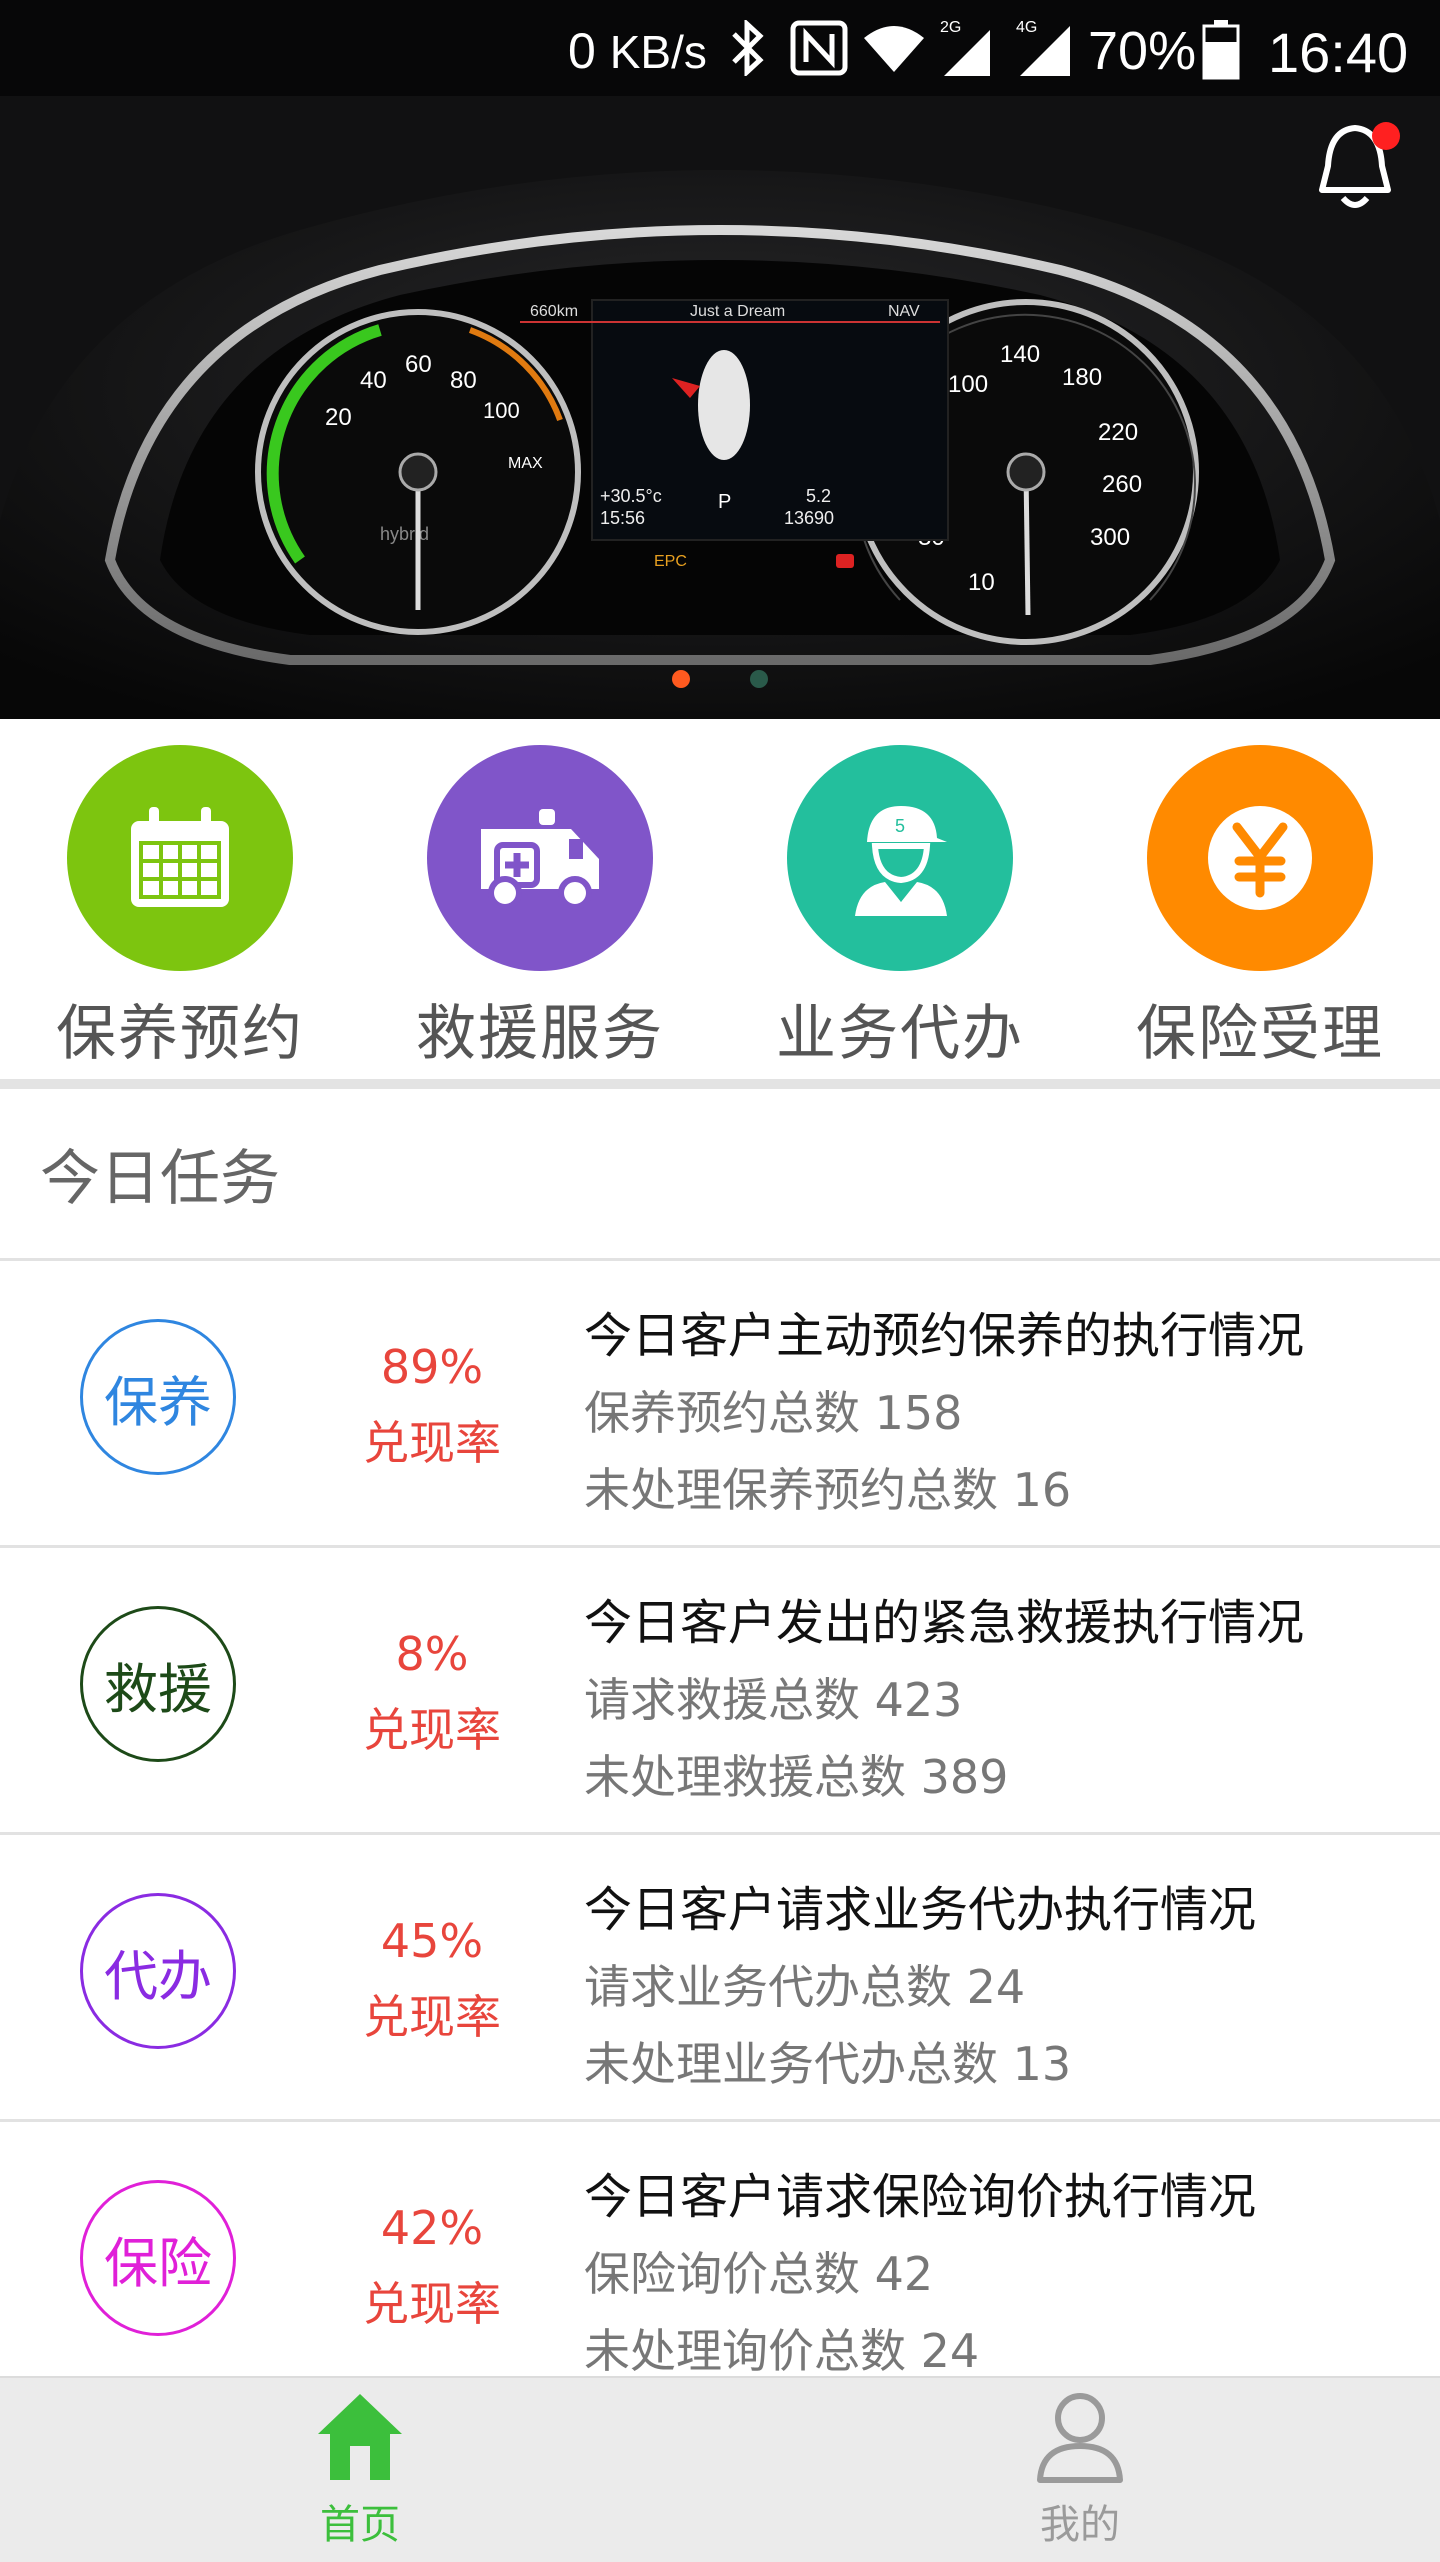  I want to click on task-headline: 今日客户请求保险询价执行情况, so click(920, 2197).